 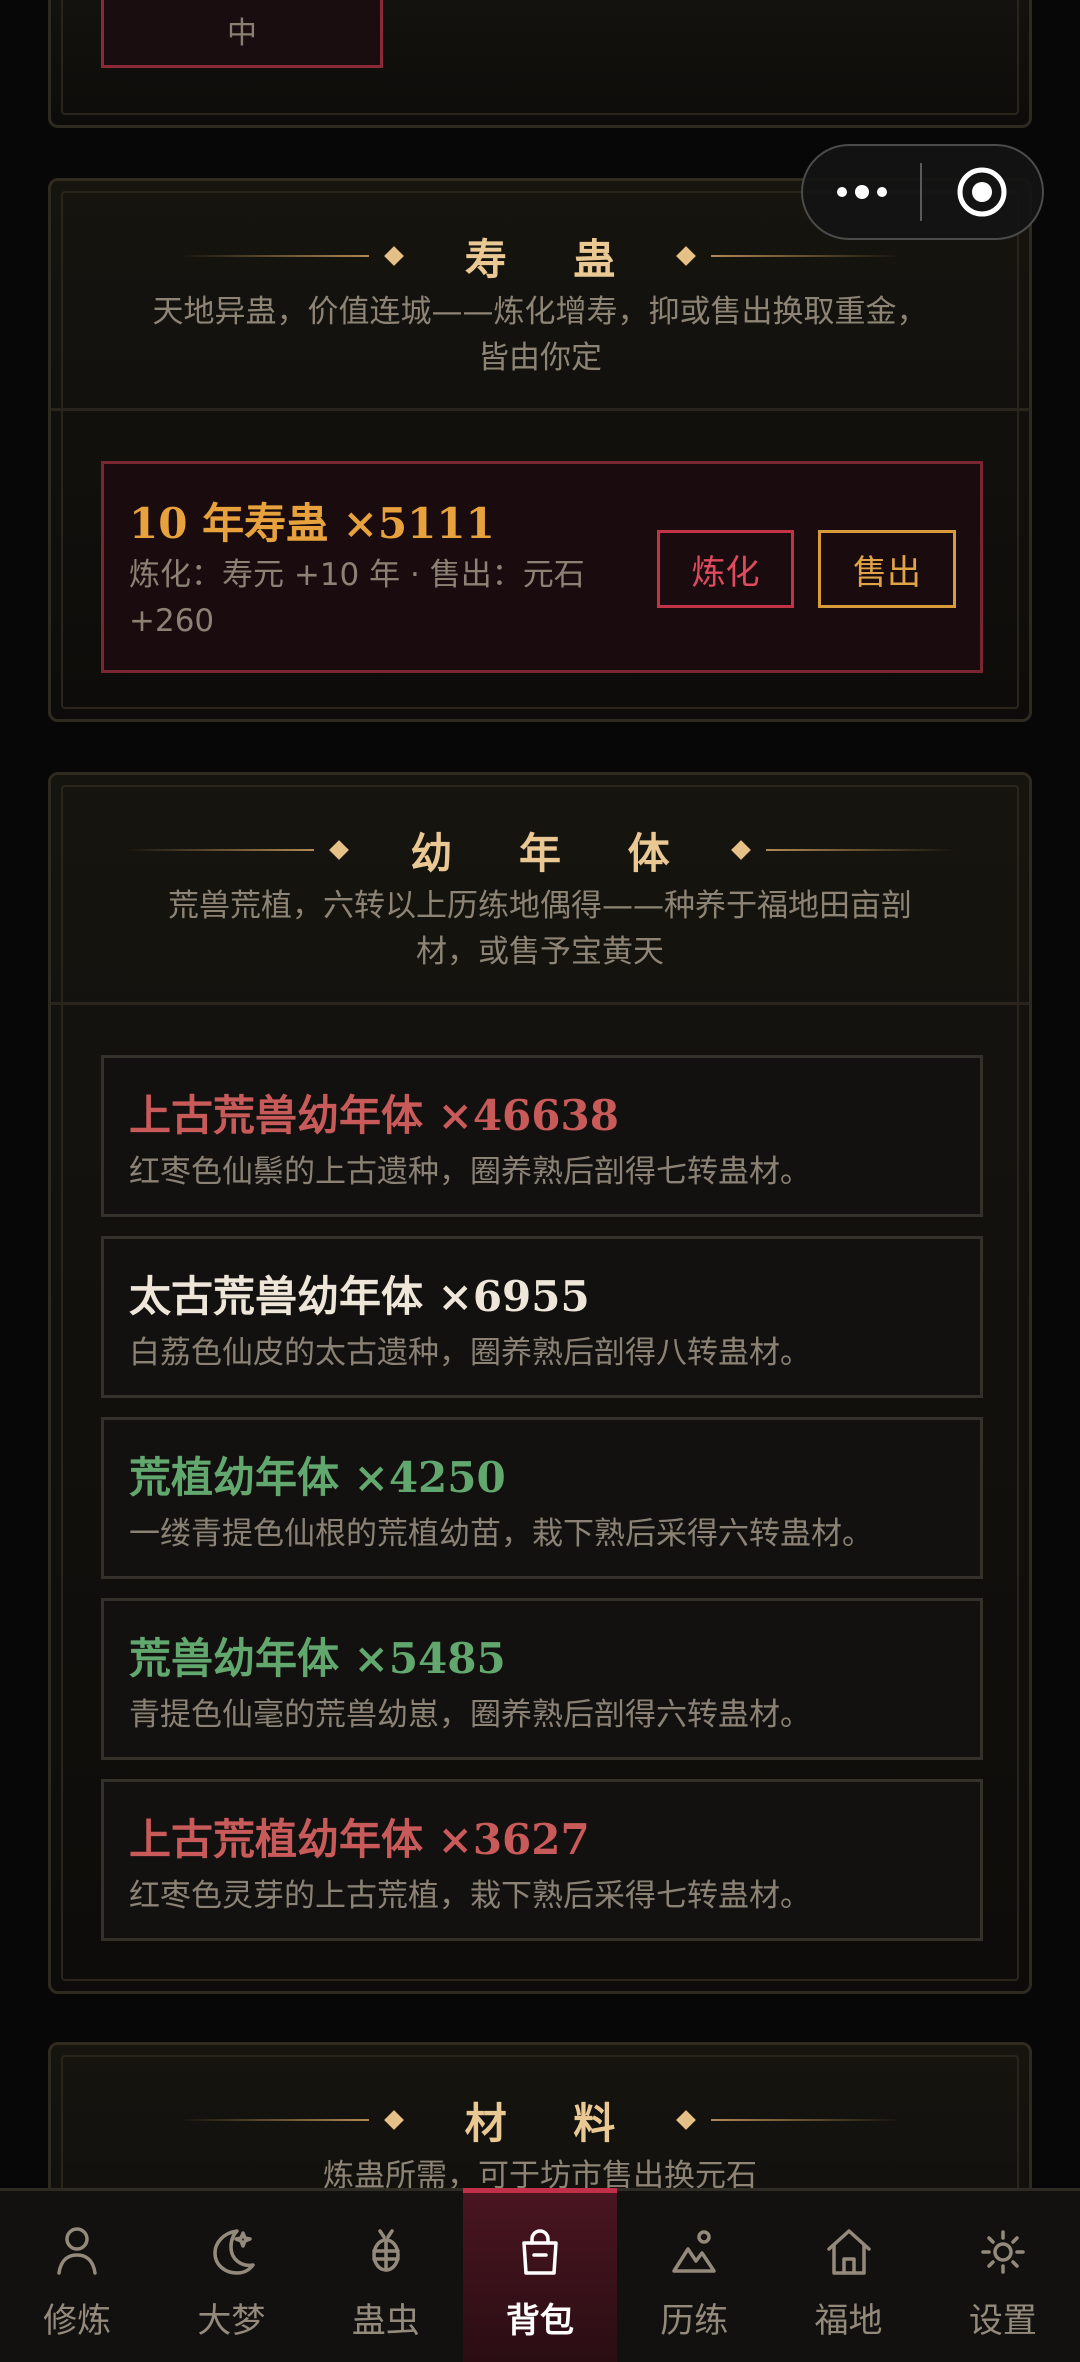 I want to click on item-count: ×6955, so click(x=513, y=1296).